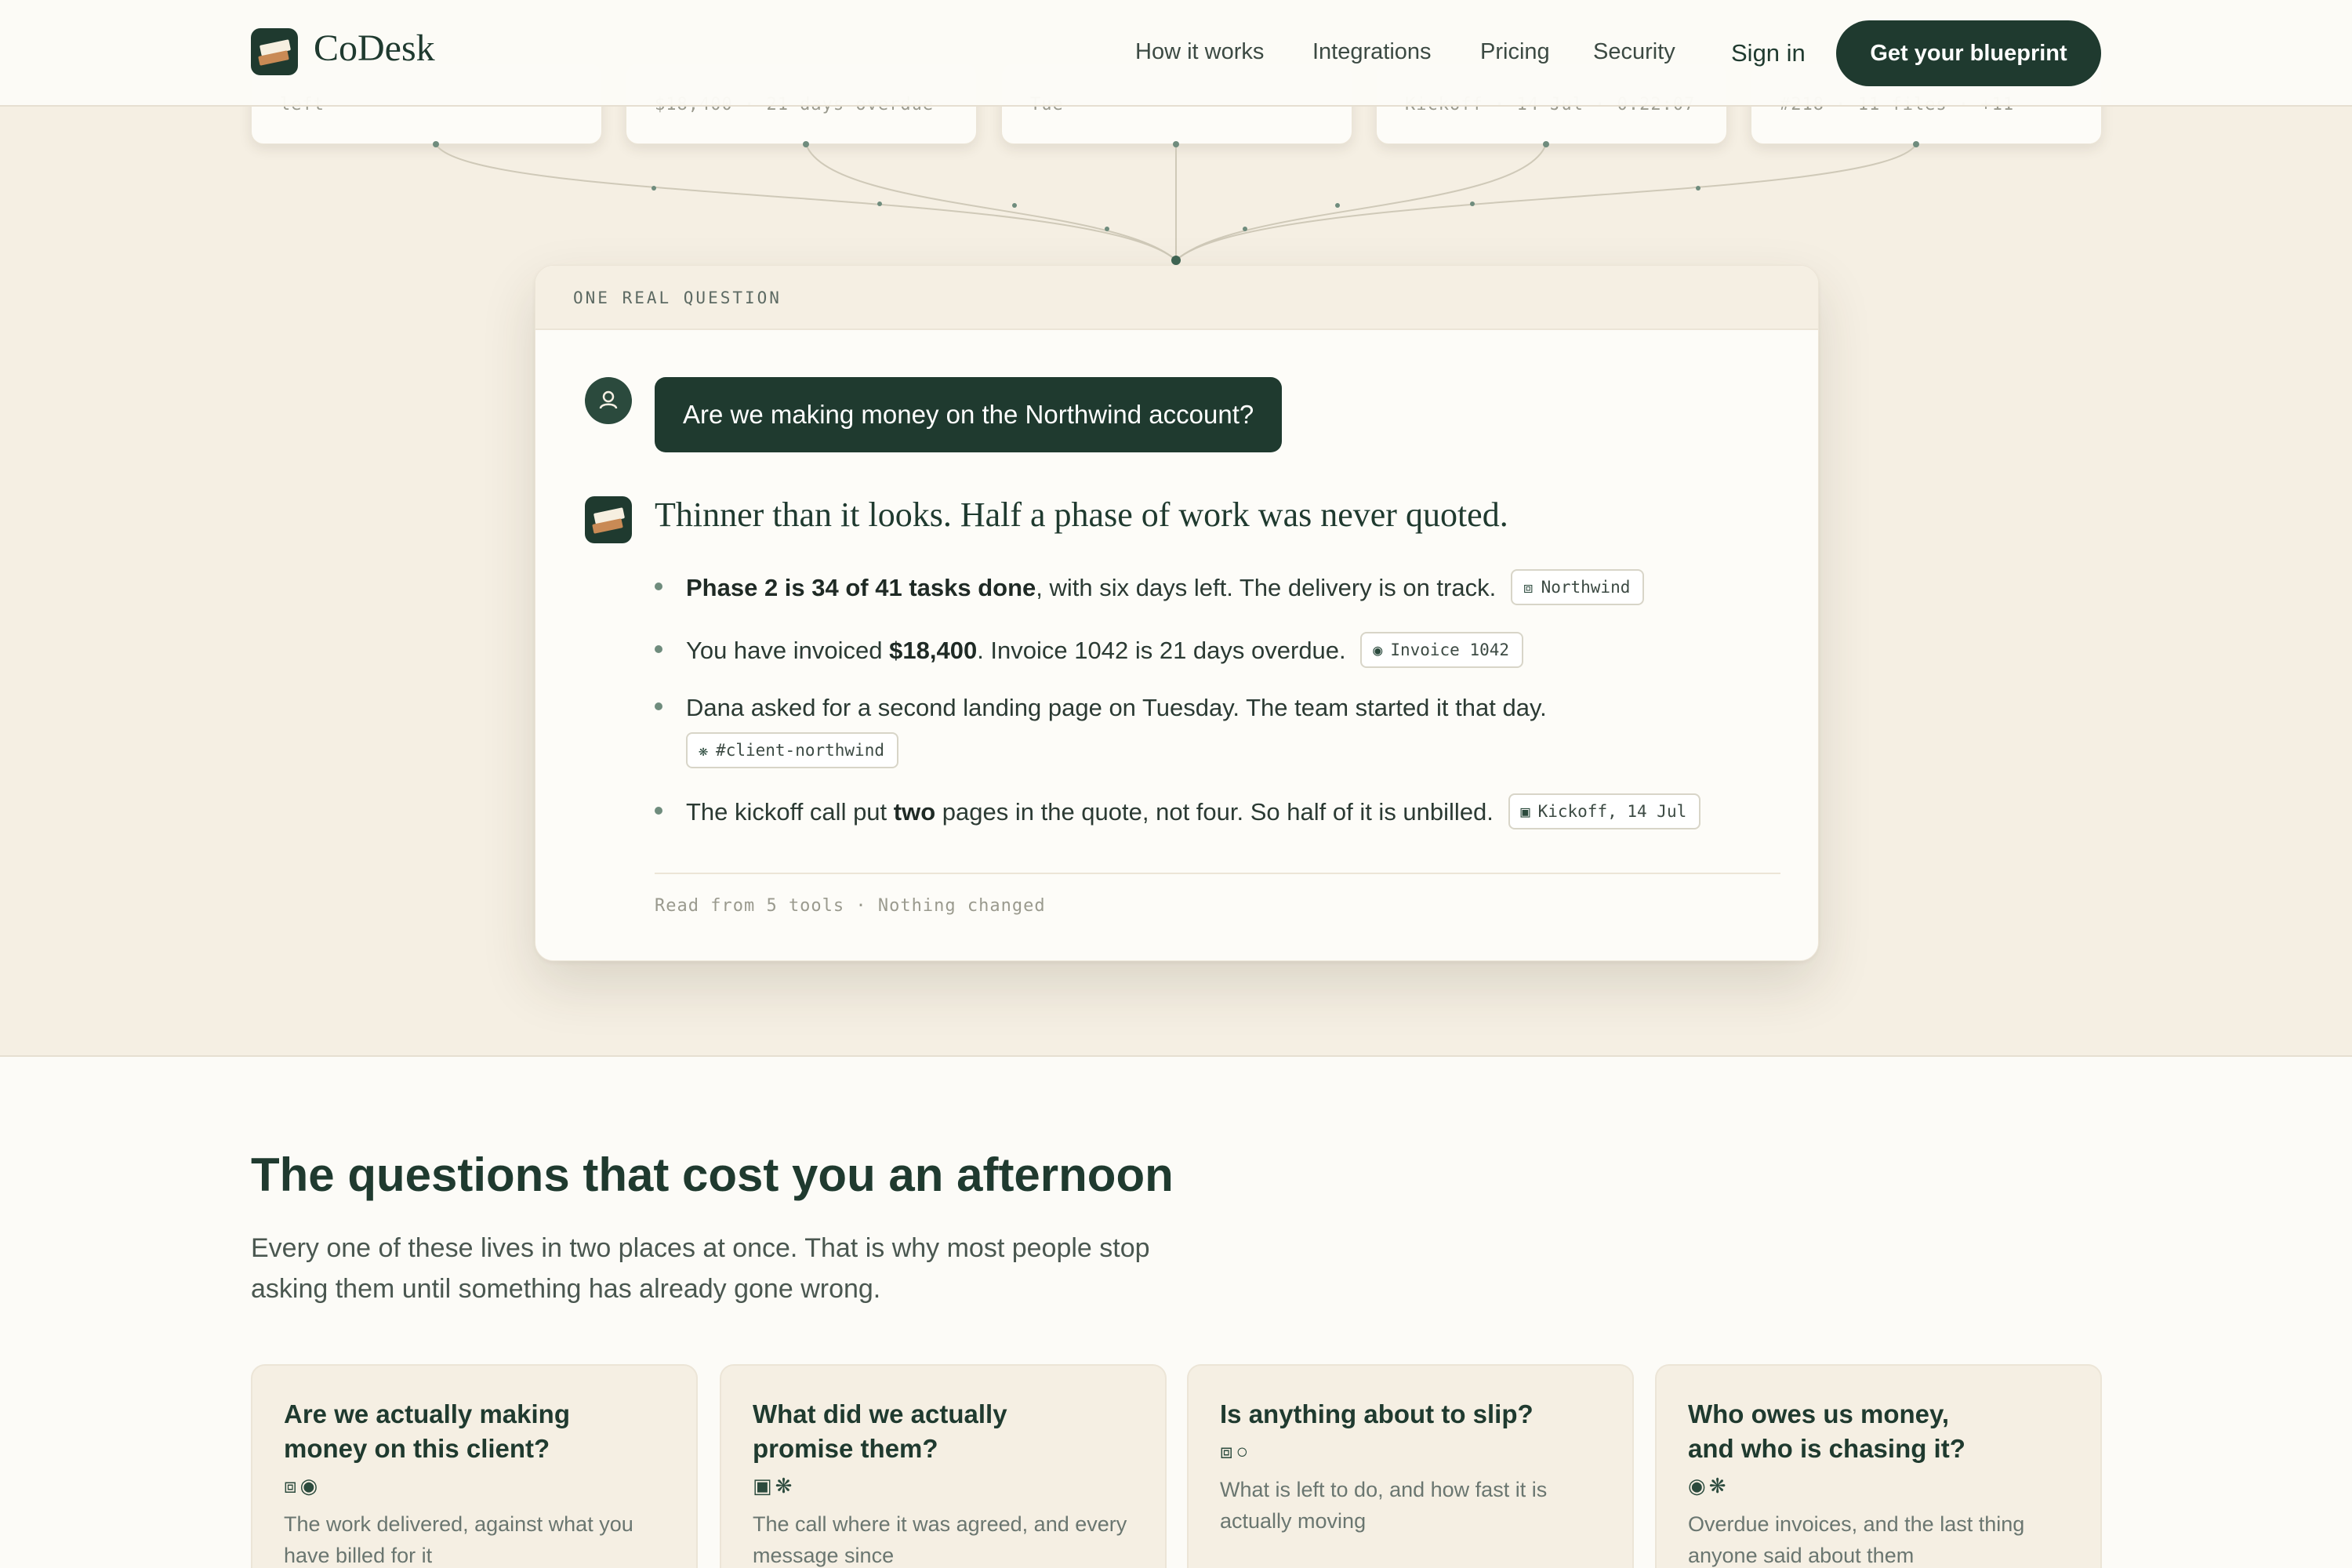  I want to click on nav-security: Security, so click(1634, 52).